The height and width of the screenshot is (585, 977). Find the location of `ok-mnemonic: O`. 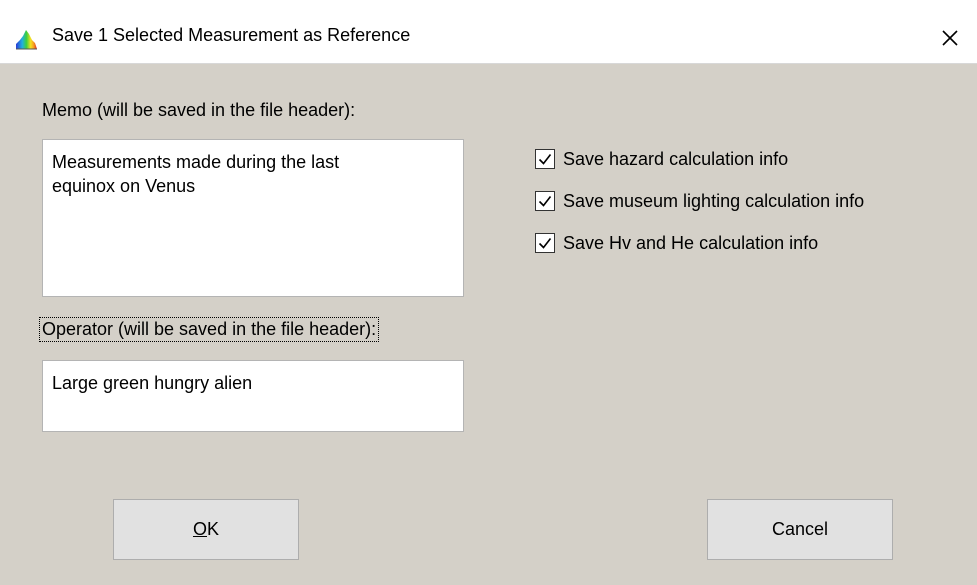

ok-mnemonic: O is located at coordinates (199, 529).